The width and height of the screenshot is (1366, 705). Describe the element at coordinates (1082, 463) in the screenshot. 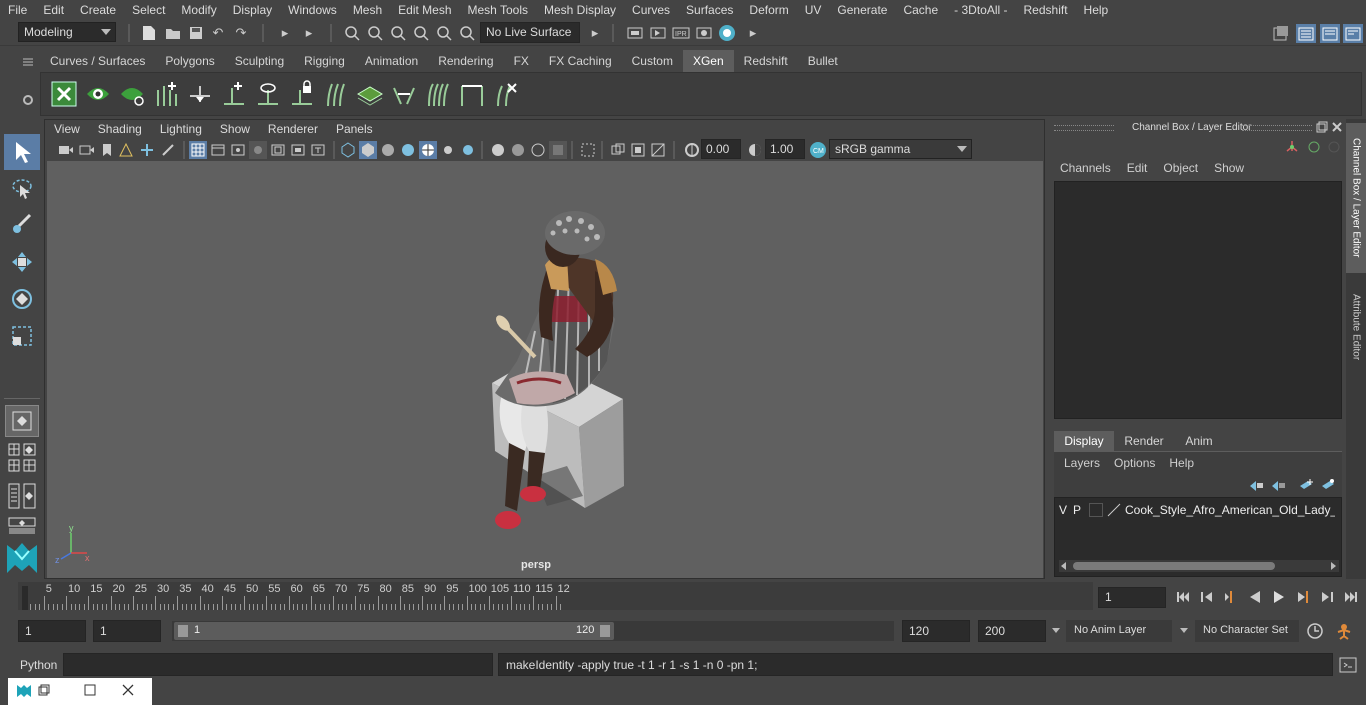

I see `layers-menu: Layers` at that location.